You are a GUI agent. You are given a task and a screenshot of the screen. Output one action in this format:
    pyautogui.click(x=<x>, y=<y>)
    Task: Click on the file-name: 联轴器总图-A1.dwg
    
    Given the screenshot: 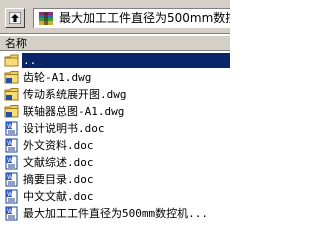 What is the action you would take?
    pyautogui.click(x=74, y=111)
    